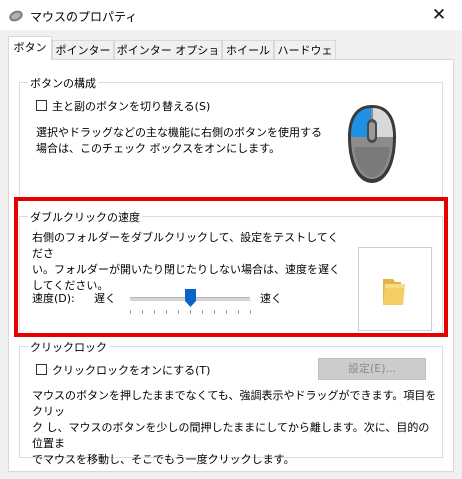 The width and height of the screenshot is (462, 479). Describe the element at coordinates (16, 15) in the screenshot. I see `mouse-icon` at that location.